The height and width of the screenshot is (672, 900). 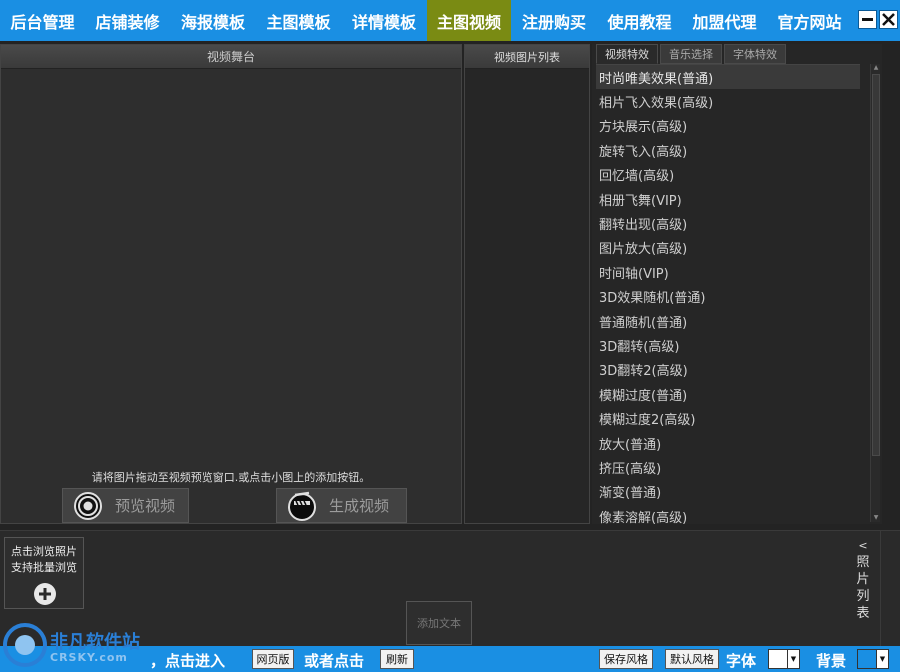 What do you see at coordinates (728, 394) in the screenshot?
I see `effect-item: 模糊过度(普通)` at bounding box center [728, 394].